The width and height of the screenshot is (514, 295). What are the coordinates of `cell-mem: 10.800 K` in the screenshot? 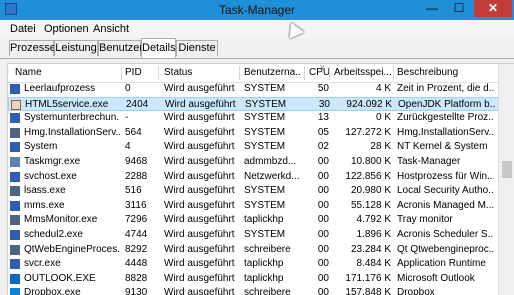 It's located at (370, 161).